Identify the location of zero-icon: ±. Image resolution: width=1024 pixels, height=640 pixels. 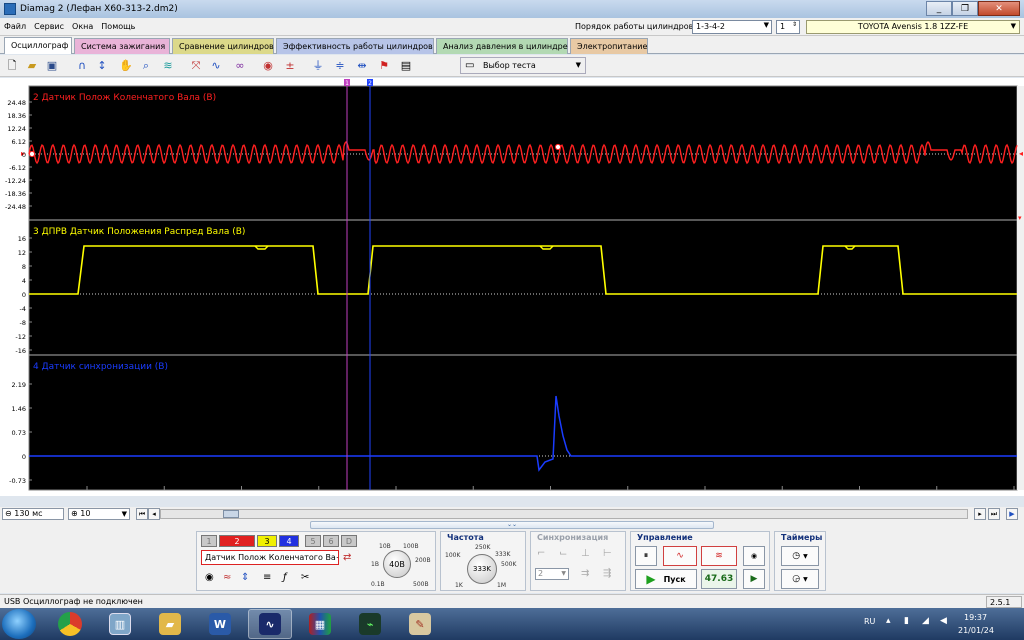
(290, 66).